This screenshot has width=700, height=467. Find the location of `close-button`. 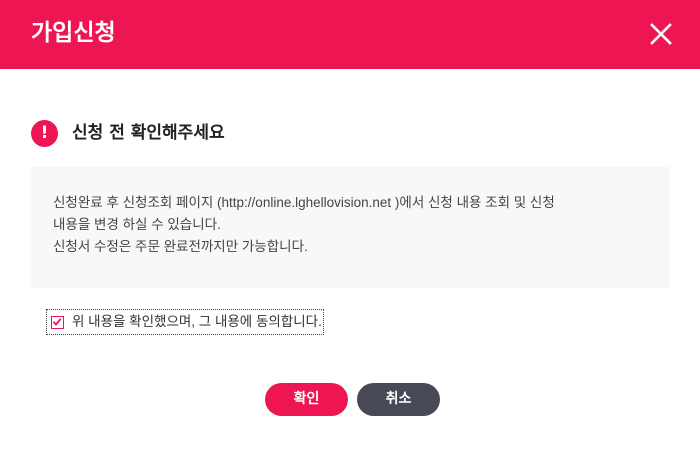

close-button is located at coordinates (661, 34).